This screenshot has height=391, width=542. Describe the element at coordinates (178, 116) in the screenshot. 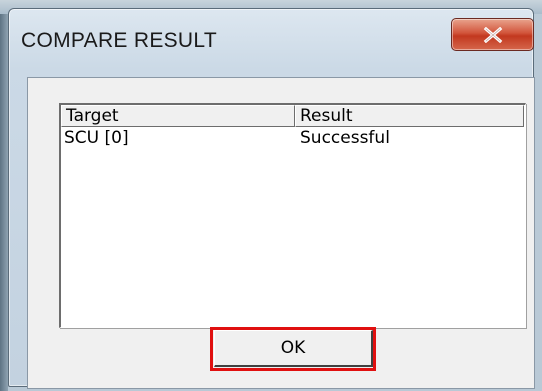

I see `column-header-target: Target` at that location.